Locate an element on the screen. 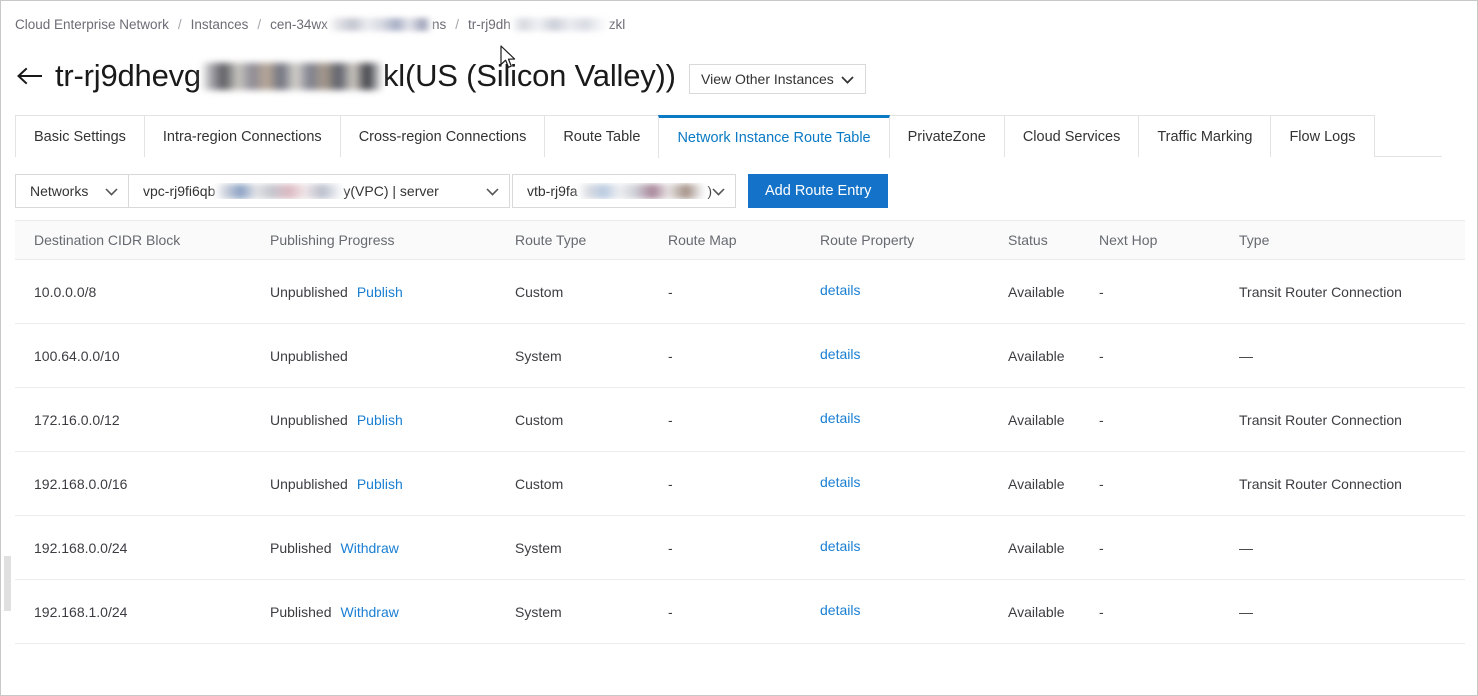  cell-destination-cidr-block: 172.16.0.0/12 is located at coordinates (77, 419).